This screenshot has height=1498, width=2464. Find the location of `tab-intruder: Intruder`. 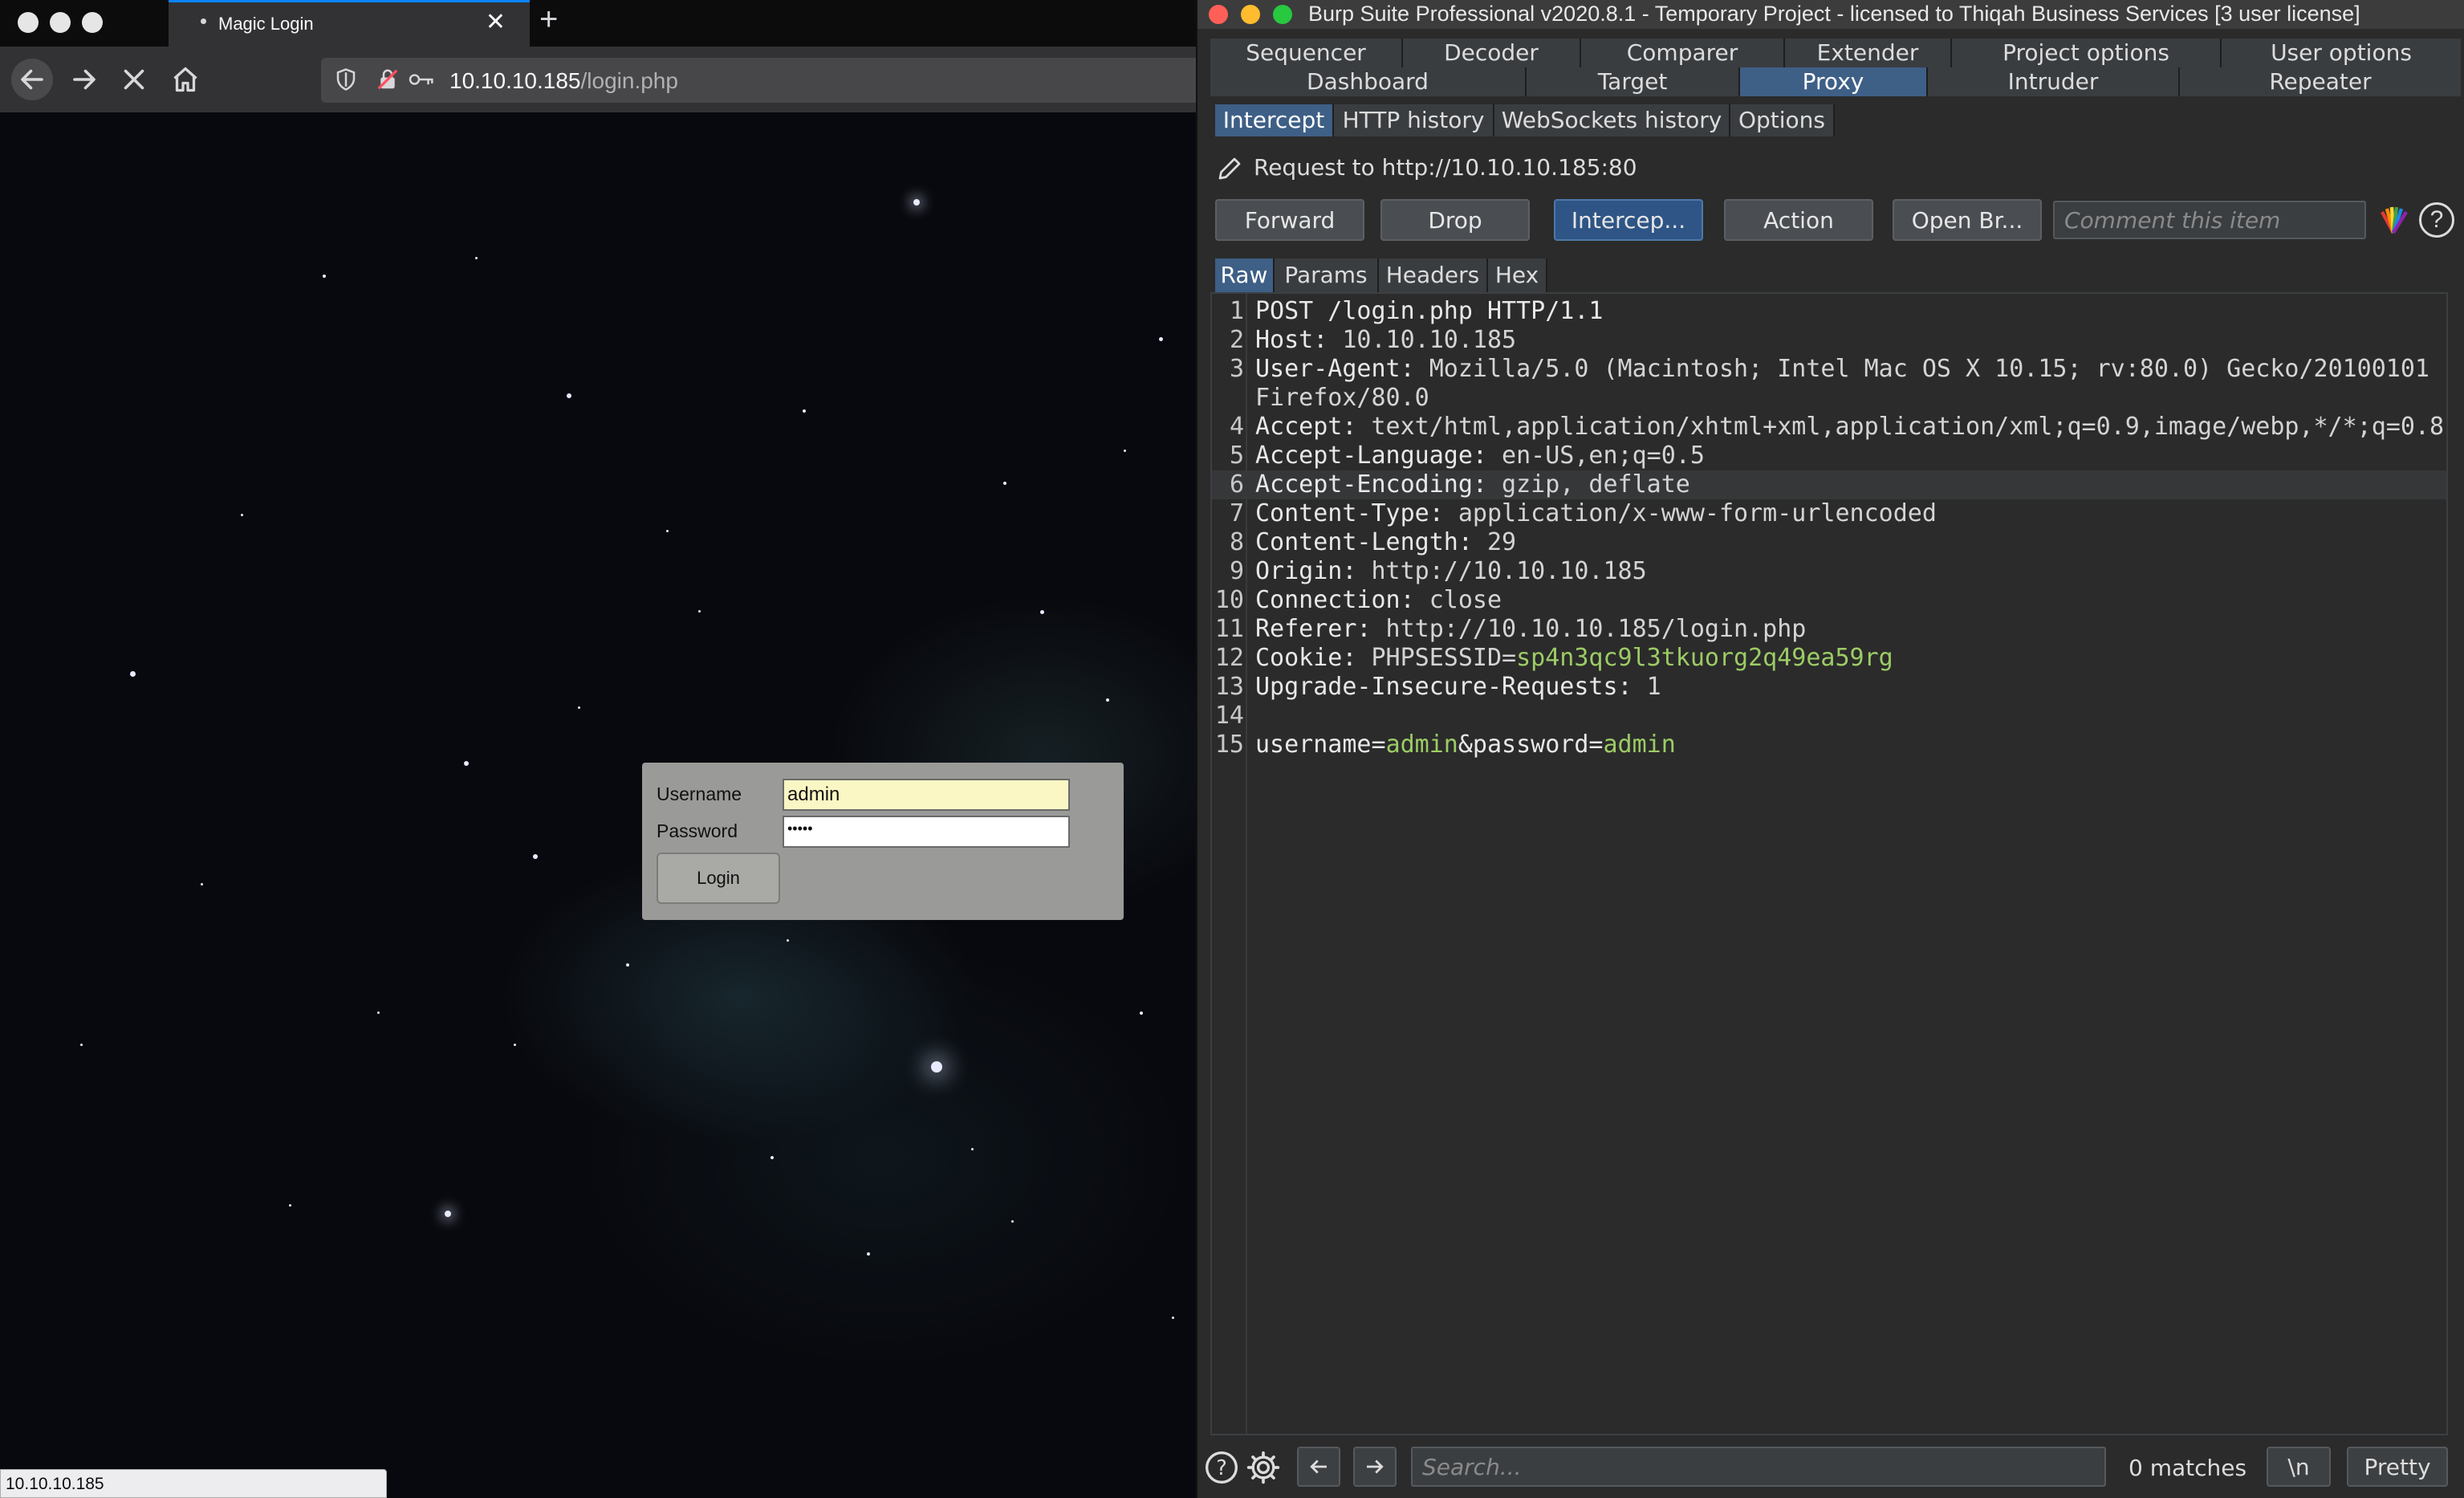

tab-intruder: Intruder is located at coordinates (2054, 81).